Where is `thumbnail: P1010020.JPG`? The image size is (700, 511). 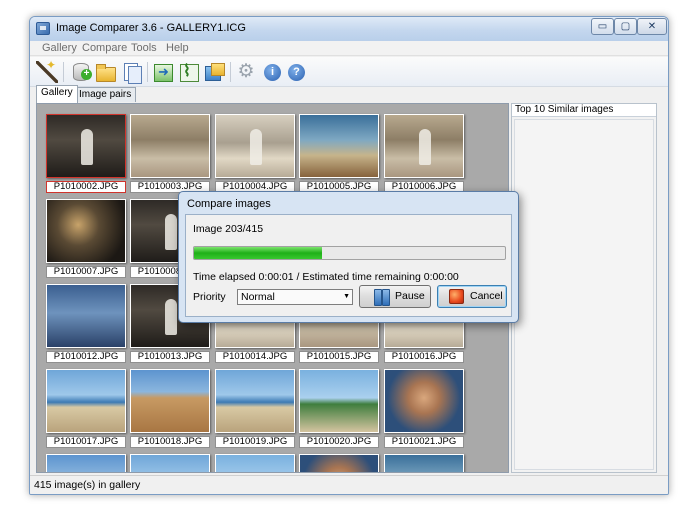 thumbnail: P1010020.JPG is located at coordinates (339, 409).